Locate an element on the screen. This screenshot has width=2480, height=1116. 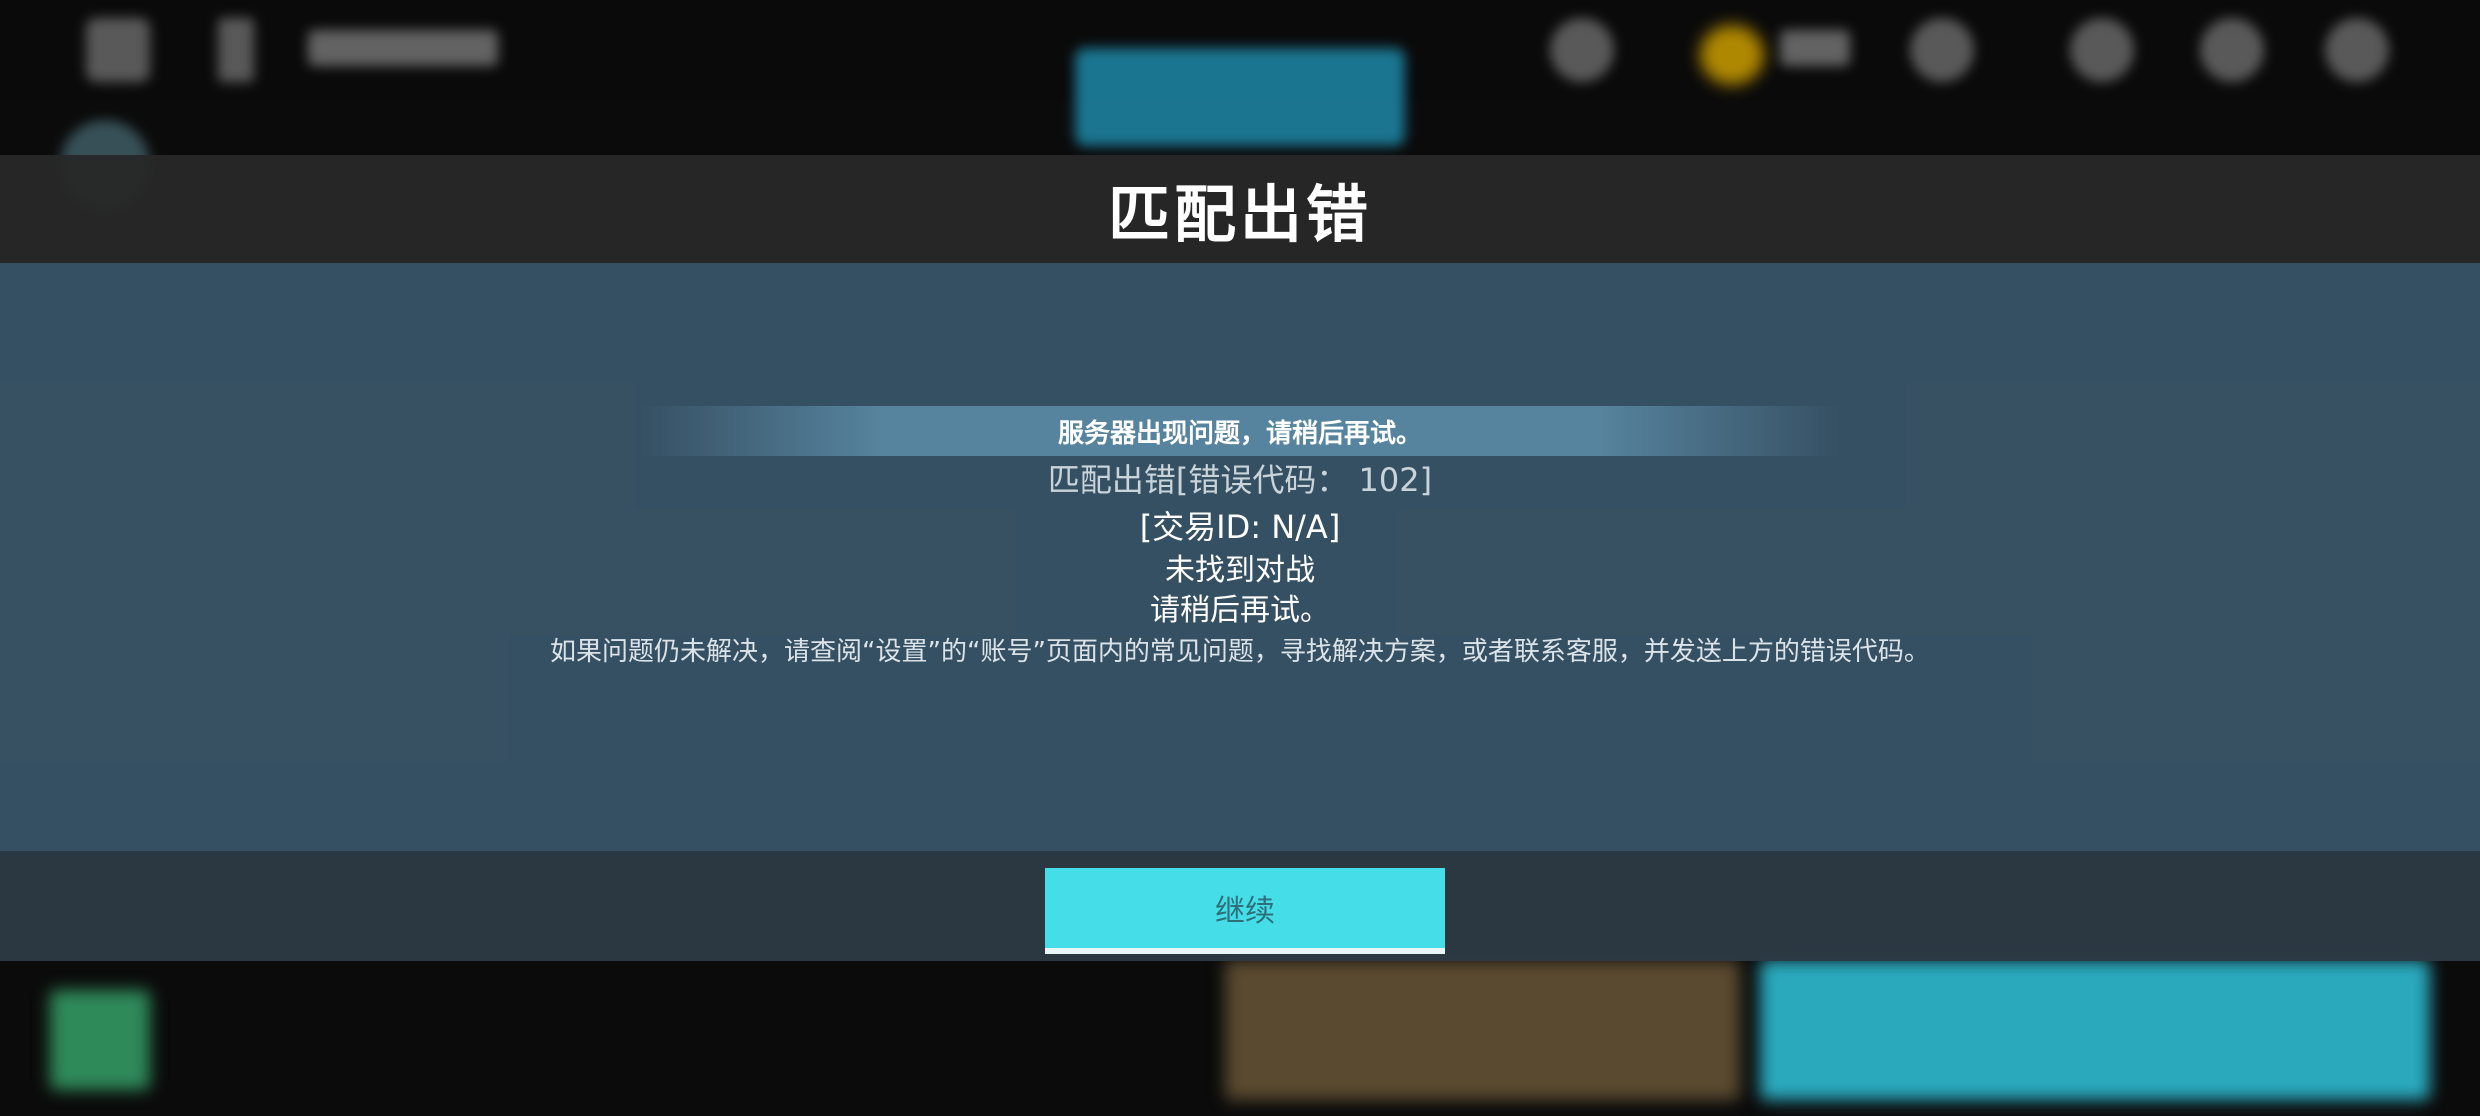
chat-icon is located at coordinates (2232, 50).